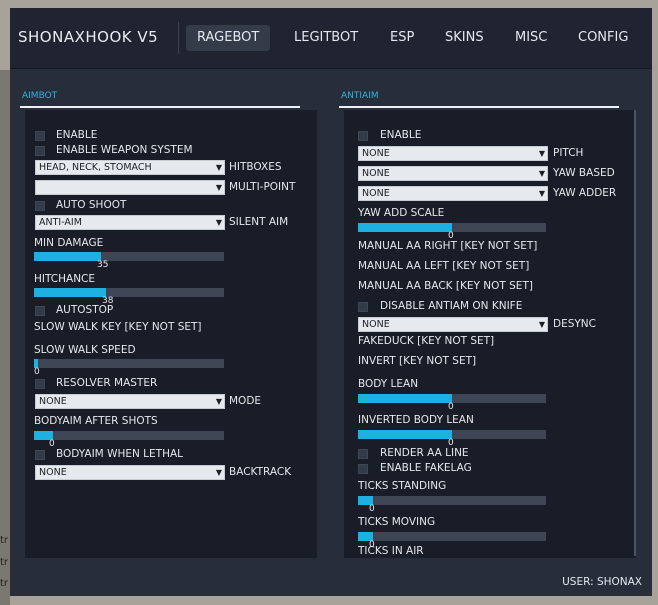 The width and height of the screenshot is (658, 605). What do you see at coordinates (388, 384) in the screenshot?
I see `body-lean-label: BODY LEAN` at bounding box center [388, 384].